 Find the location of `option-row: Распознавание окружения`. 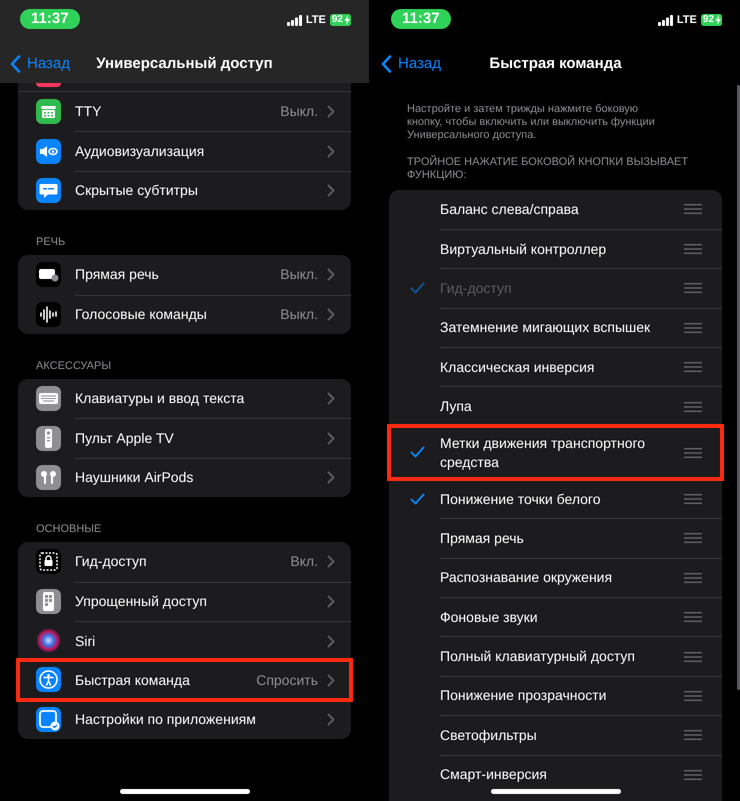

option-row: Распознавание окружения is located at coordinates (555, 578).